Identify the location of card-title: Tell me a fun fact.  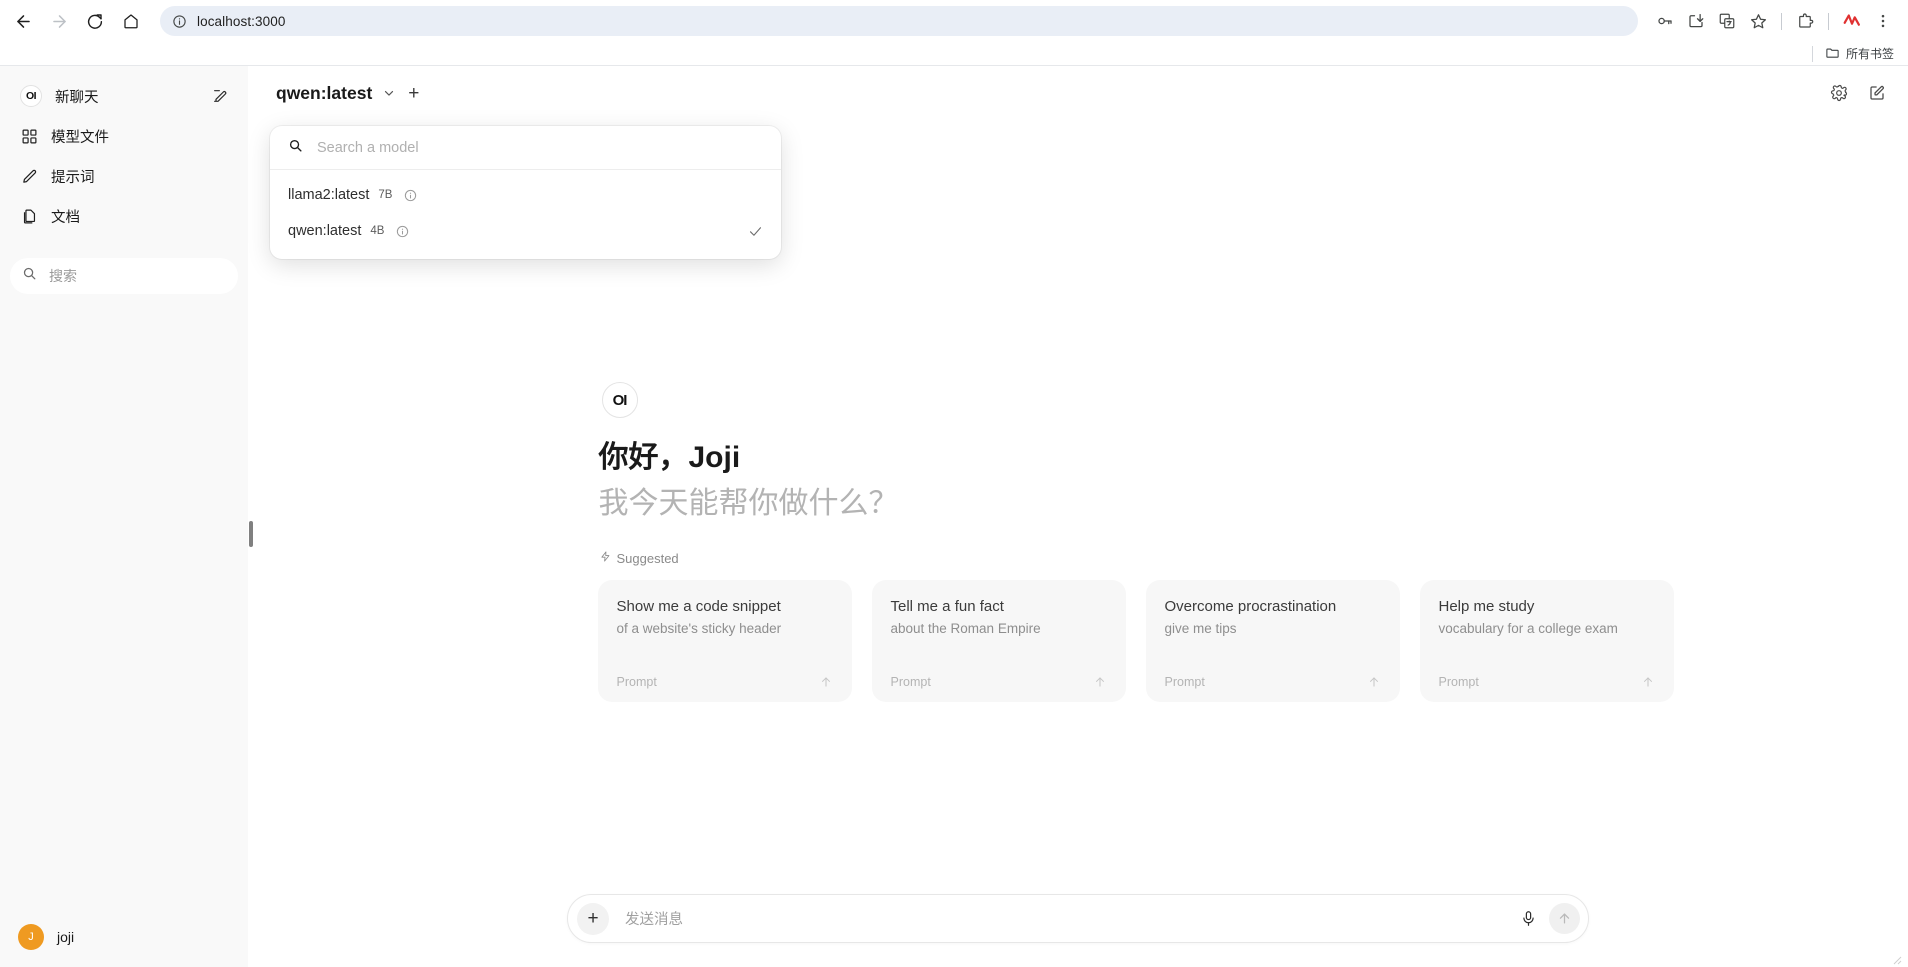
(947, 606).